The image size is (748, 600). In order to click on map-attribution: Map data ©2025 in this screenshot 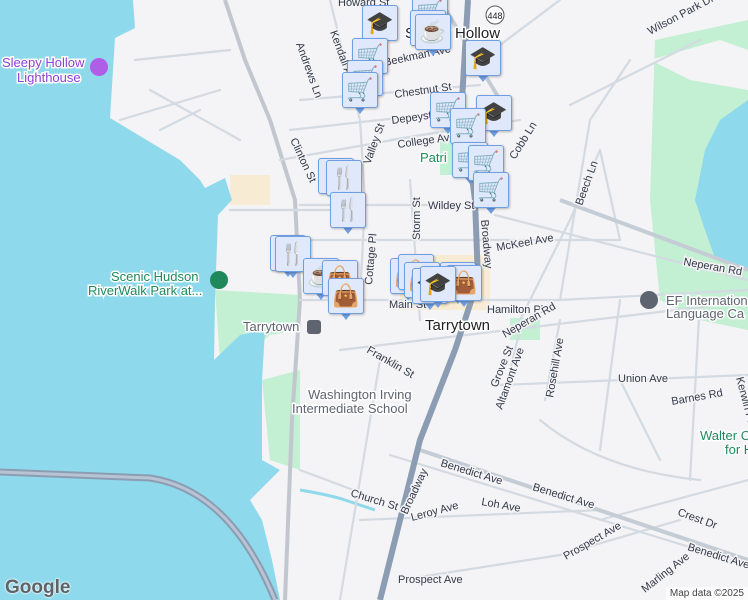, I will do `click(706, 593)`.